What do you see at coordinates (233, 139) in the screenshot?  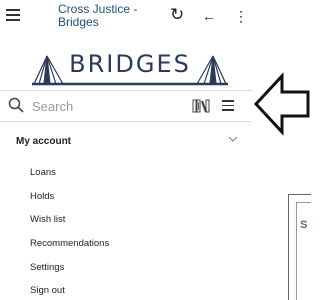 I see `chevron-down-icon` at bounding box center [233, 139].